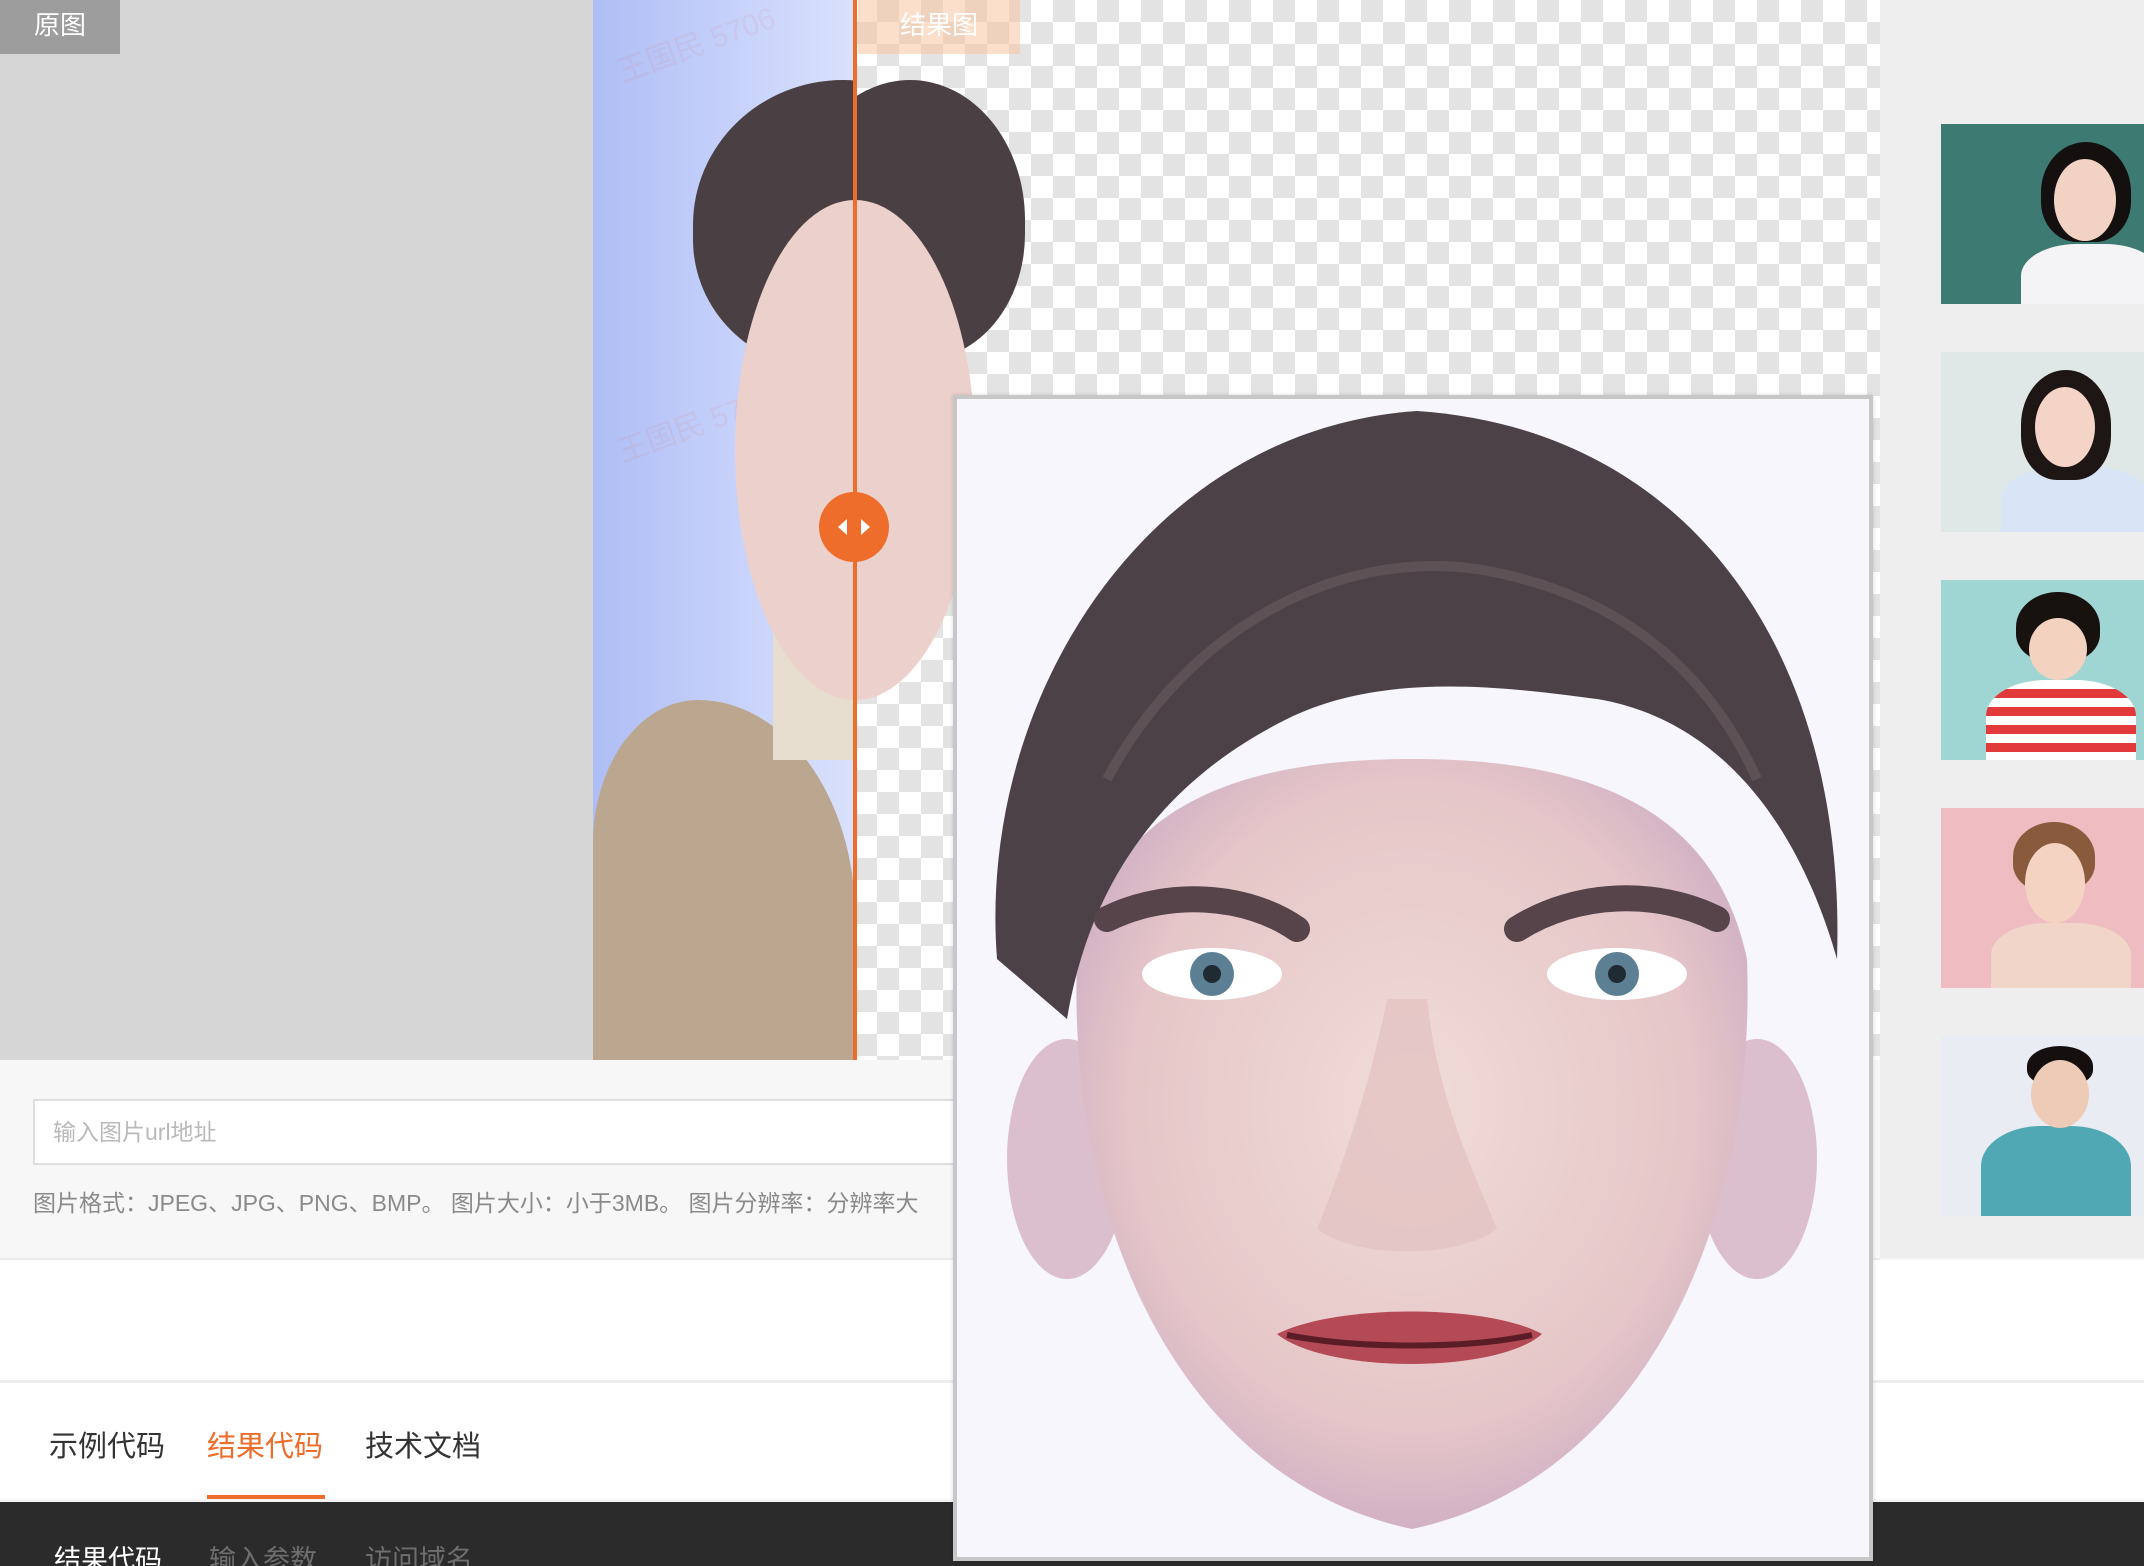 The height and width of the screenshot is (1566, 2144). Describe the element at coordinates (939, 27) in the screenshot. I see `result-label: 结果图` at that location.